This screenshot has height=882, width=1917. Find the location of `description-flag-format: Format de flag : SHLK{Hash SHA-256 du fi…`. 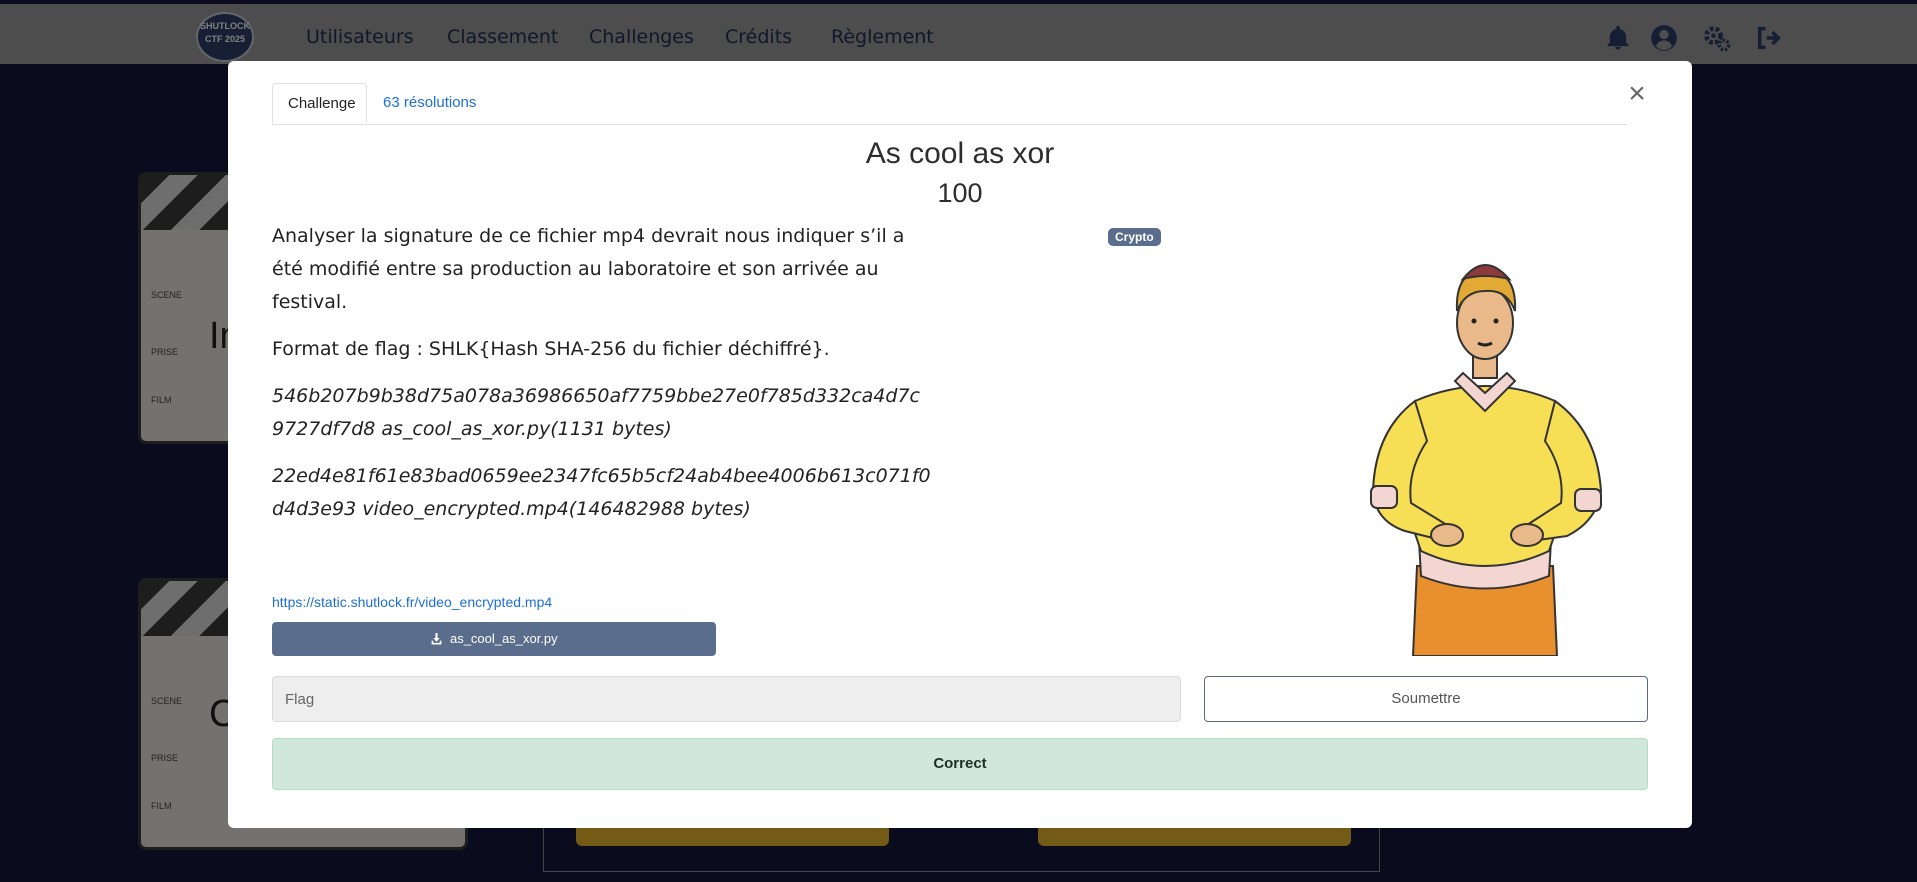

description-flag-format: Format de flag : SHLK{Hash SHA-256 du fi… is located at coordinates (551, 349).